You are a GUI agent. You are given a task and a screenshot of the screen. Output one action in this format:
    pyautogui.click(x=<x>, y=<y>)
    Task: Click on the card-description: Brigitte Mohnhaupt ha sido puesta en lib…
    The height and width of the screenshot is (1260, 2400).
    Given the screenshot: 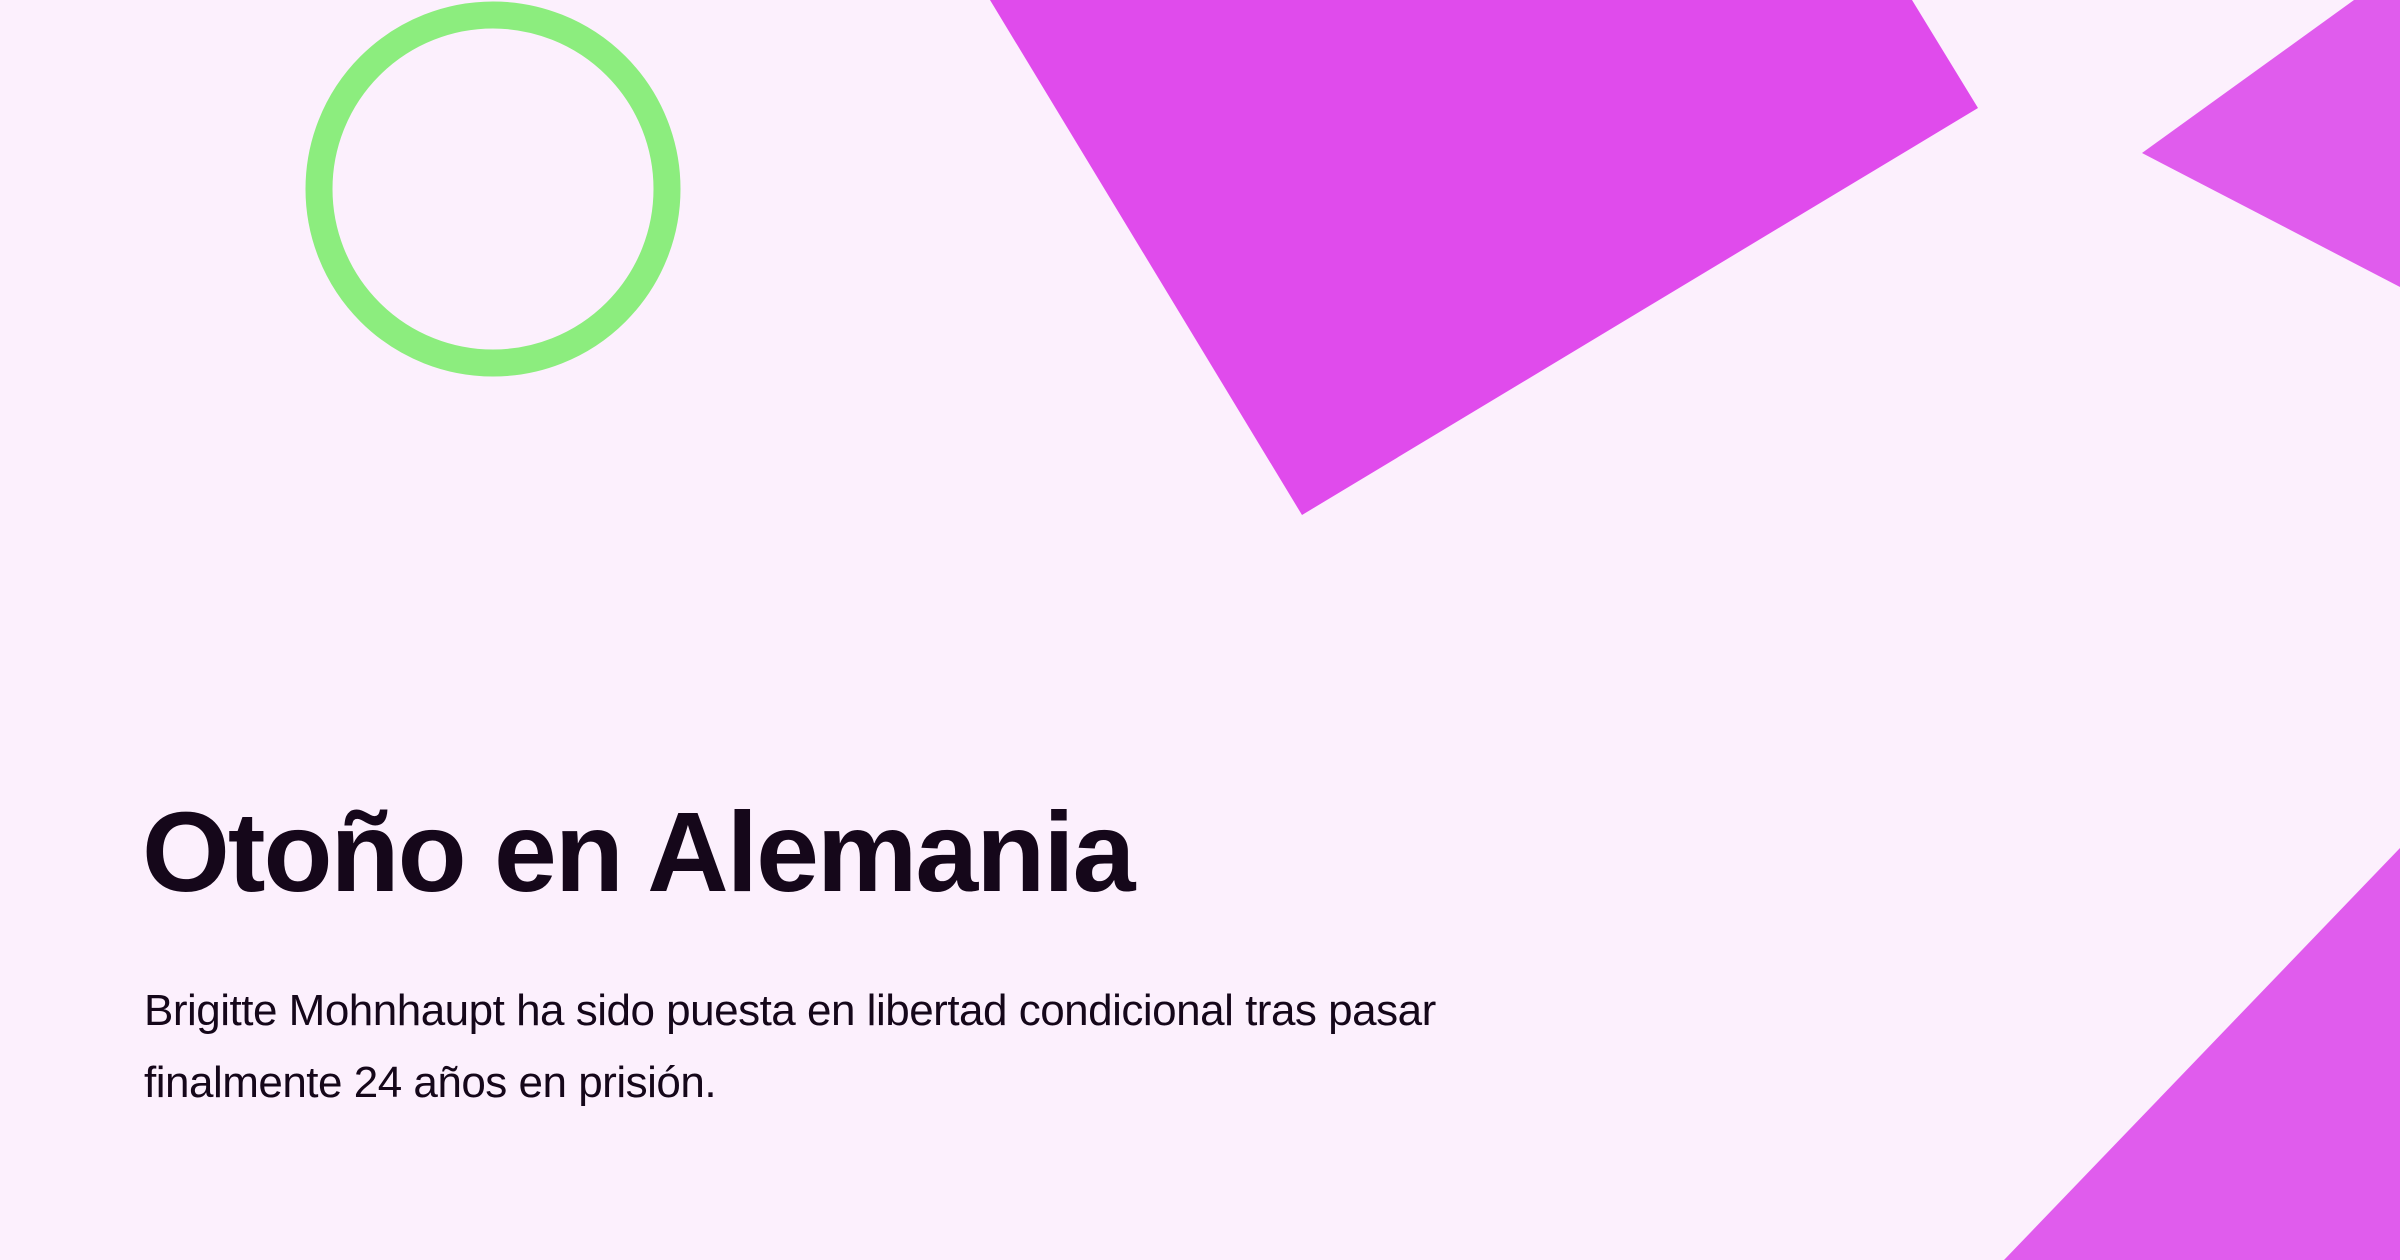 What is the action you would take?
    pyautogui.click(x=790, y=1046)
    